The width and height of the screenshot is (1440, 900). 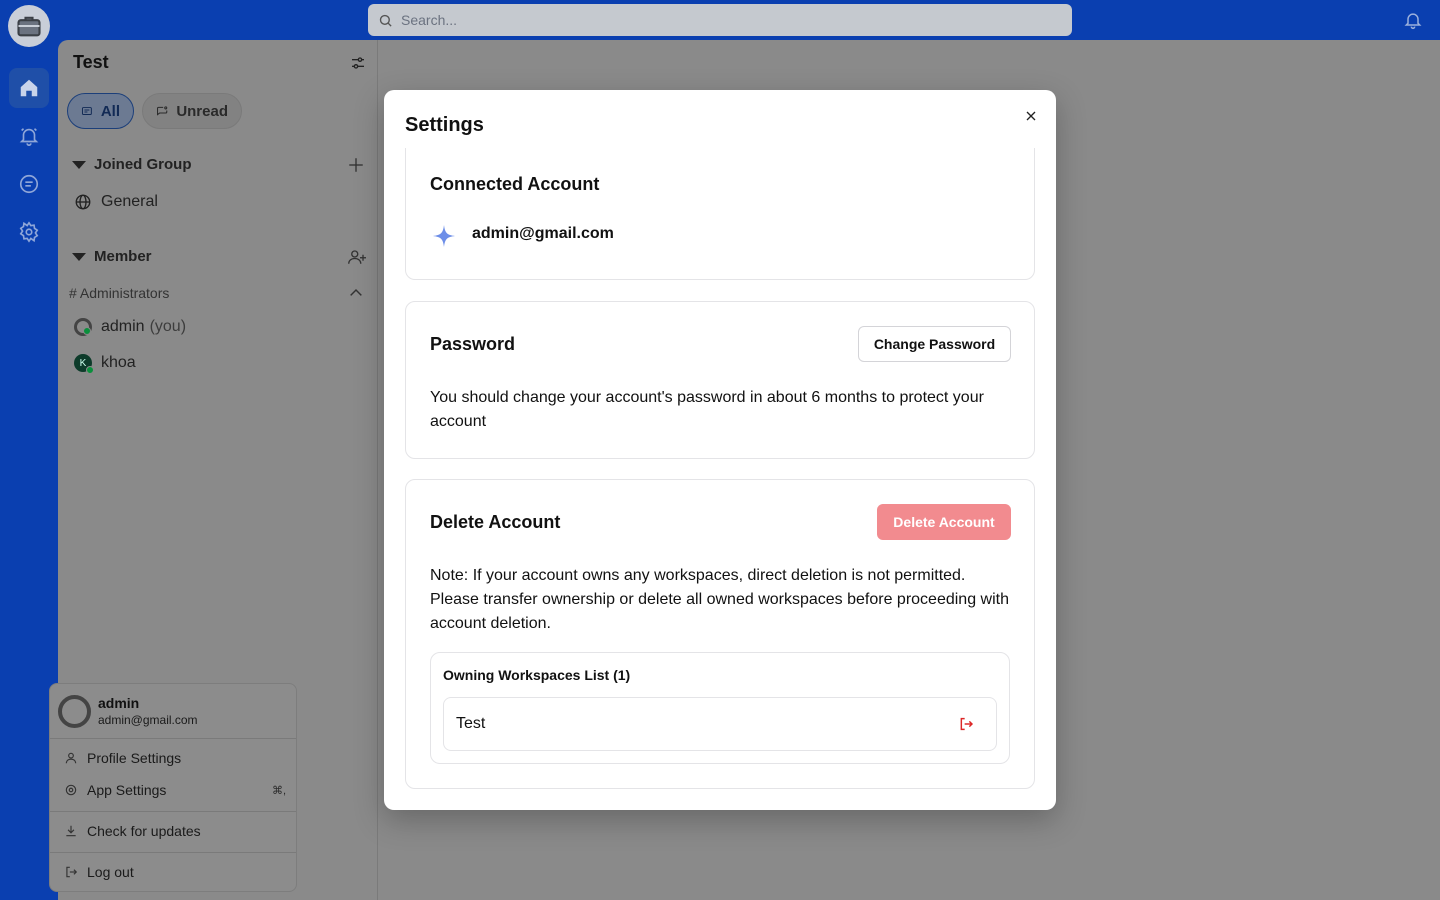 I want to click on profile-settings-label: Profile Settings, so click(x=134, y=758).